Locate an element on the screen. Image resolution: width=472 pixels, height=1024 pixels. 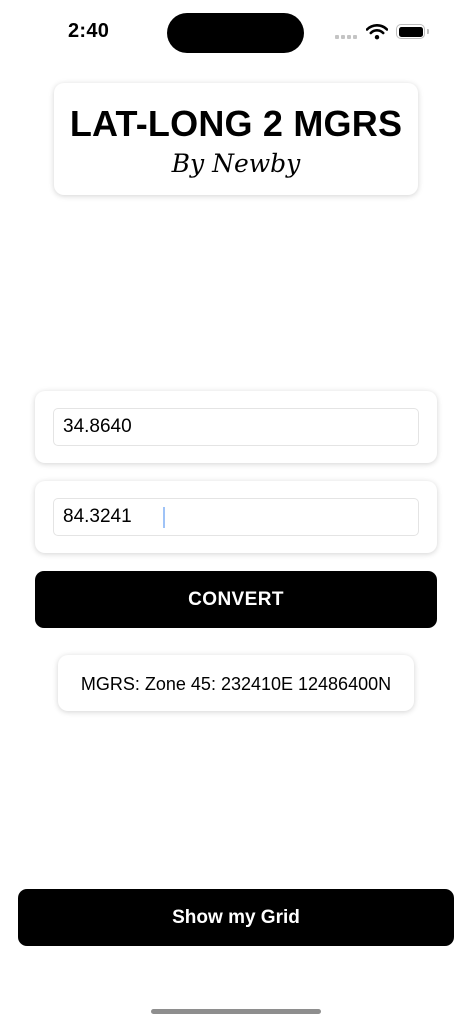
result-card: MGRS: Zone 45: 232410E 12486400N is located at coordinates (236, 683).